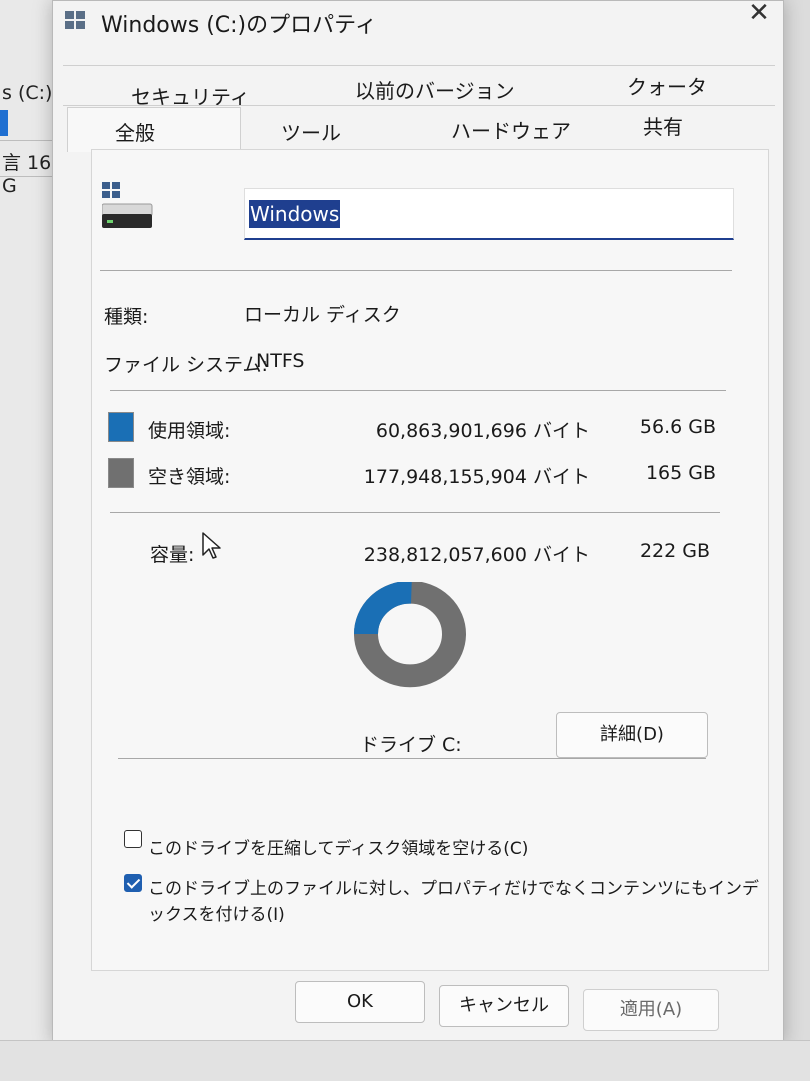  I want to click on tab-general: 全般, so click(135, 131).